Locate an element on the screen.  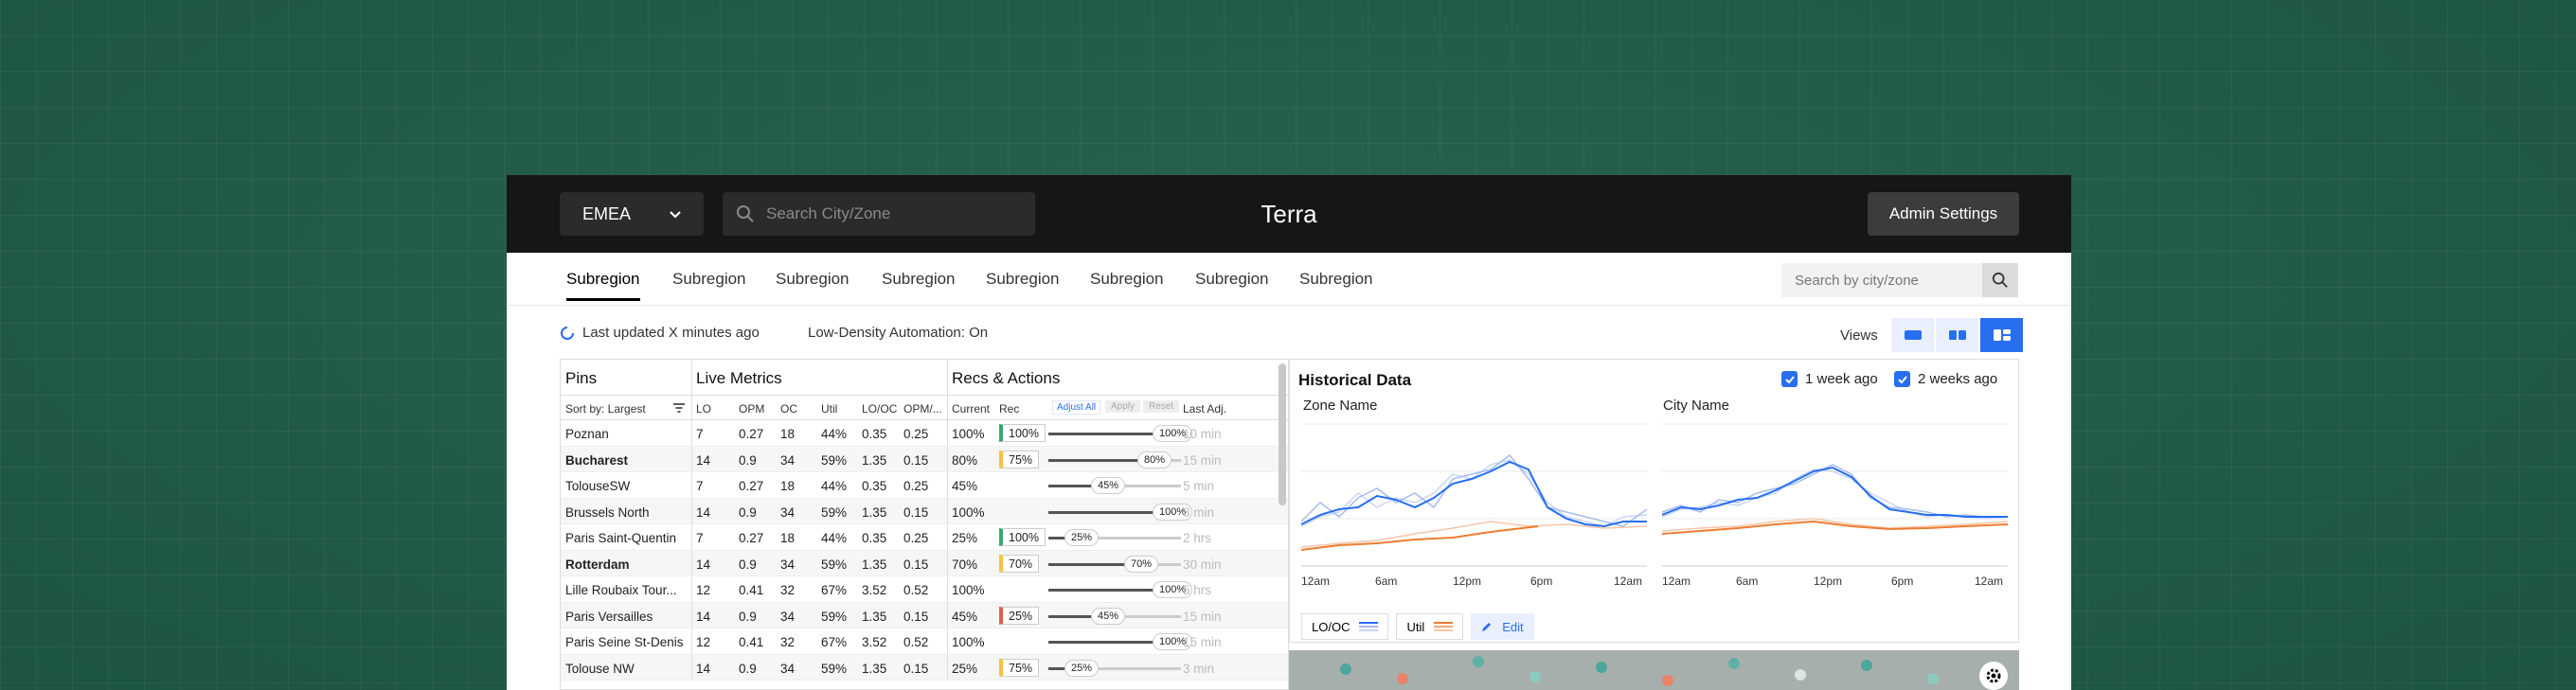
col-rec: Rec is located at coordinates (1009, 409).